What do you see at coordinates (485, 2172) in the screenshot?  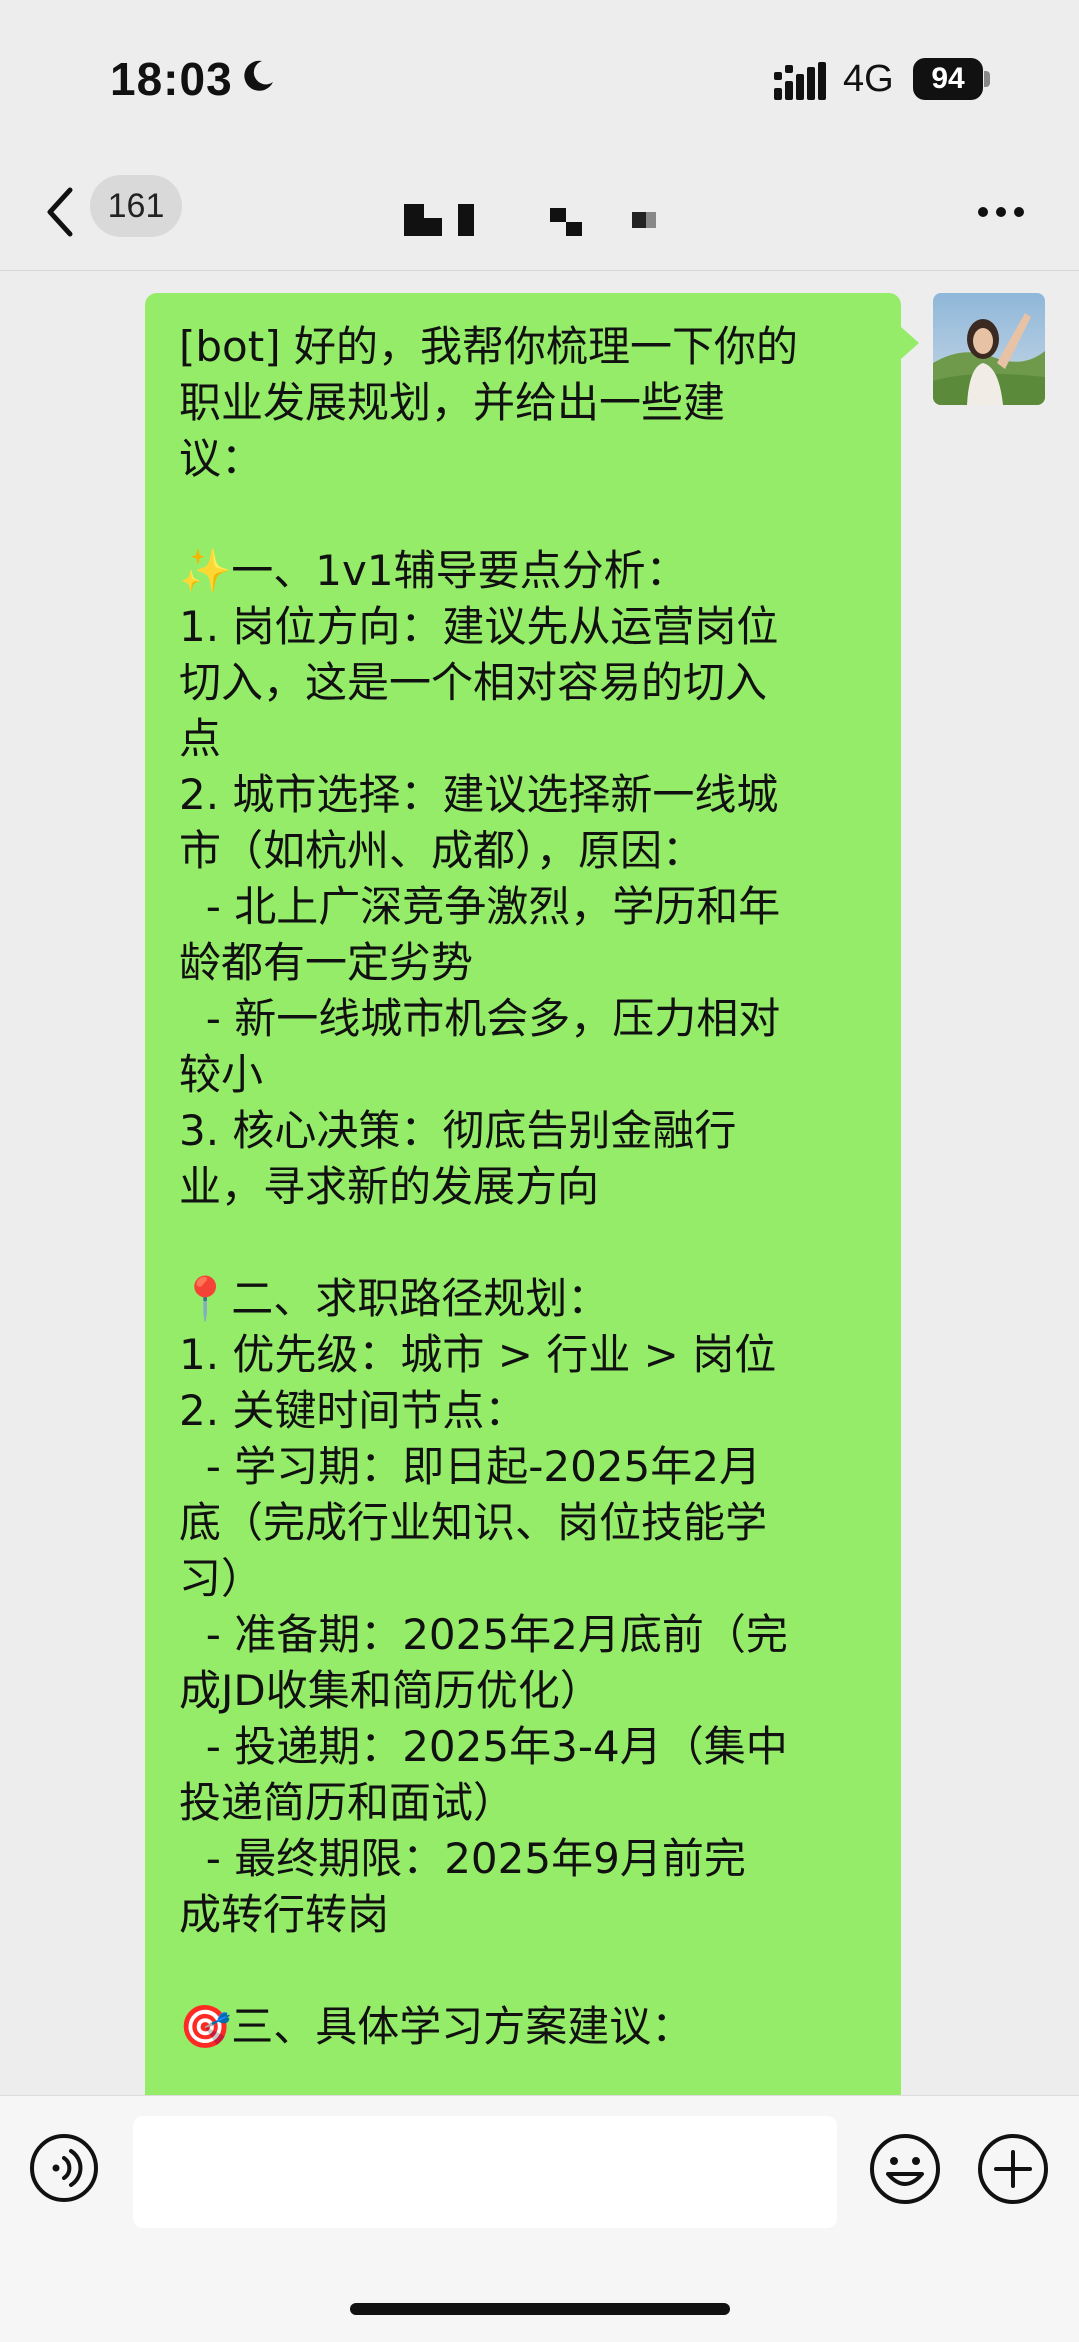 I see `message-input` at bounding box center [485, 2172].